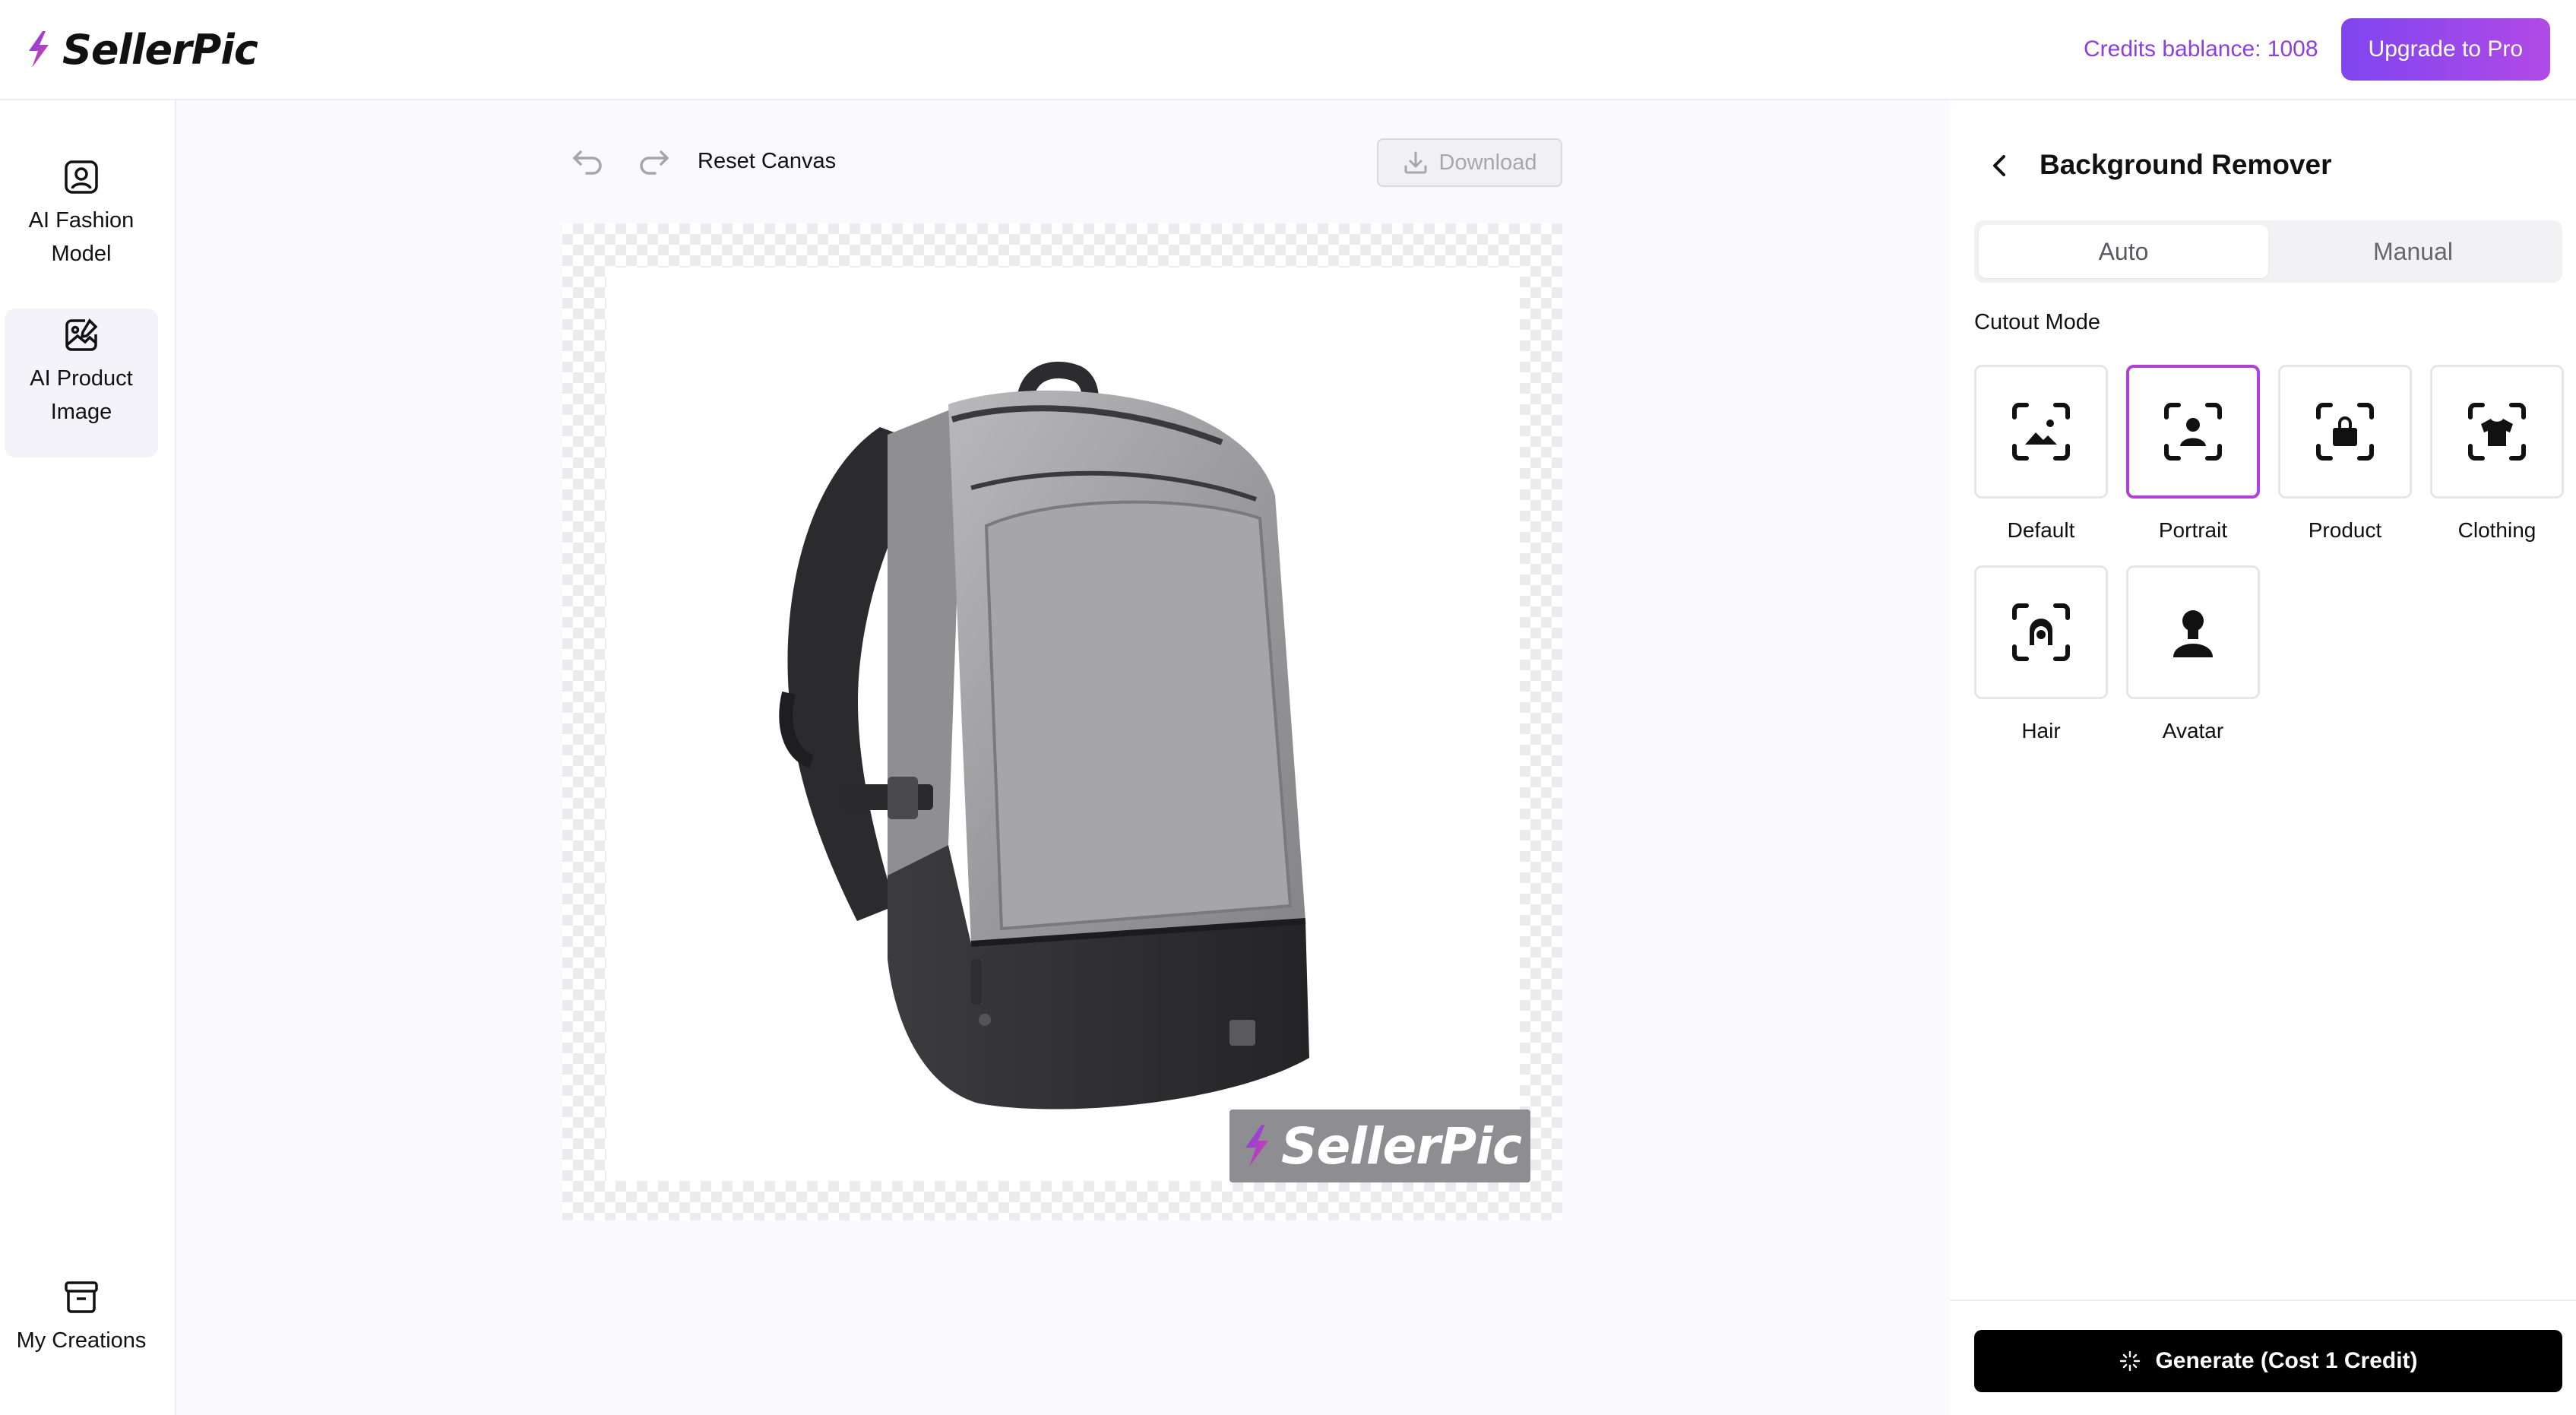  I want to click on scan-shirt-icon, so click(2497, 432).